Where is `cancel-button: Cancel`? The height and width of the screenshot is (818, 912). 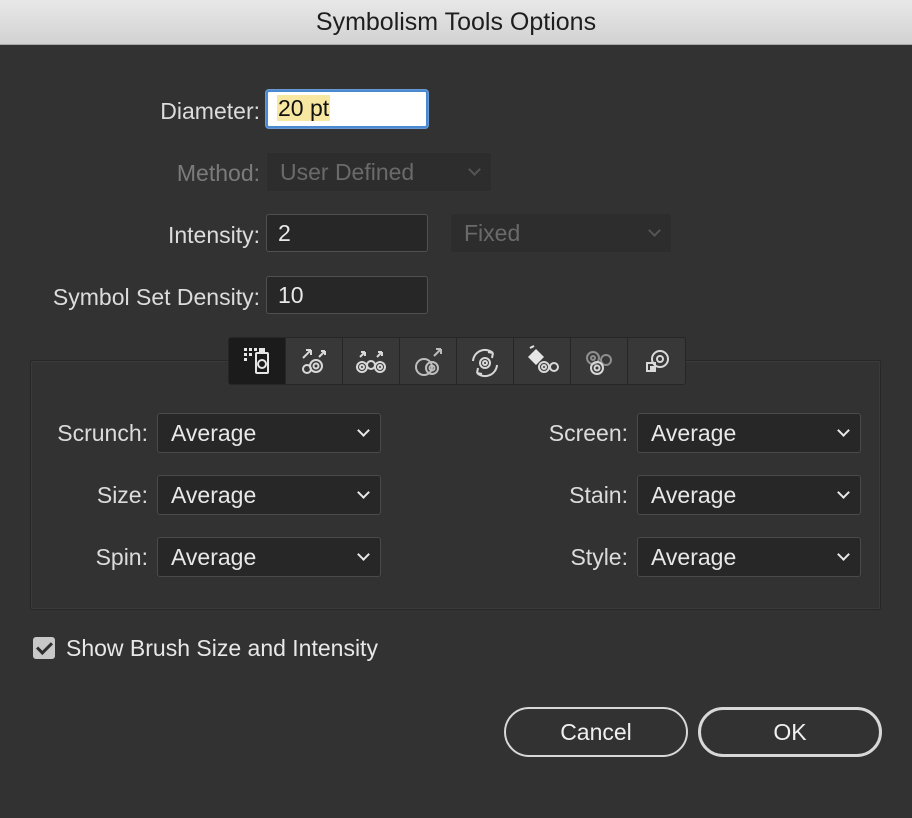 cancel-button: Cancel is located at coordinates (596, 732).